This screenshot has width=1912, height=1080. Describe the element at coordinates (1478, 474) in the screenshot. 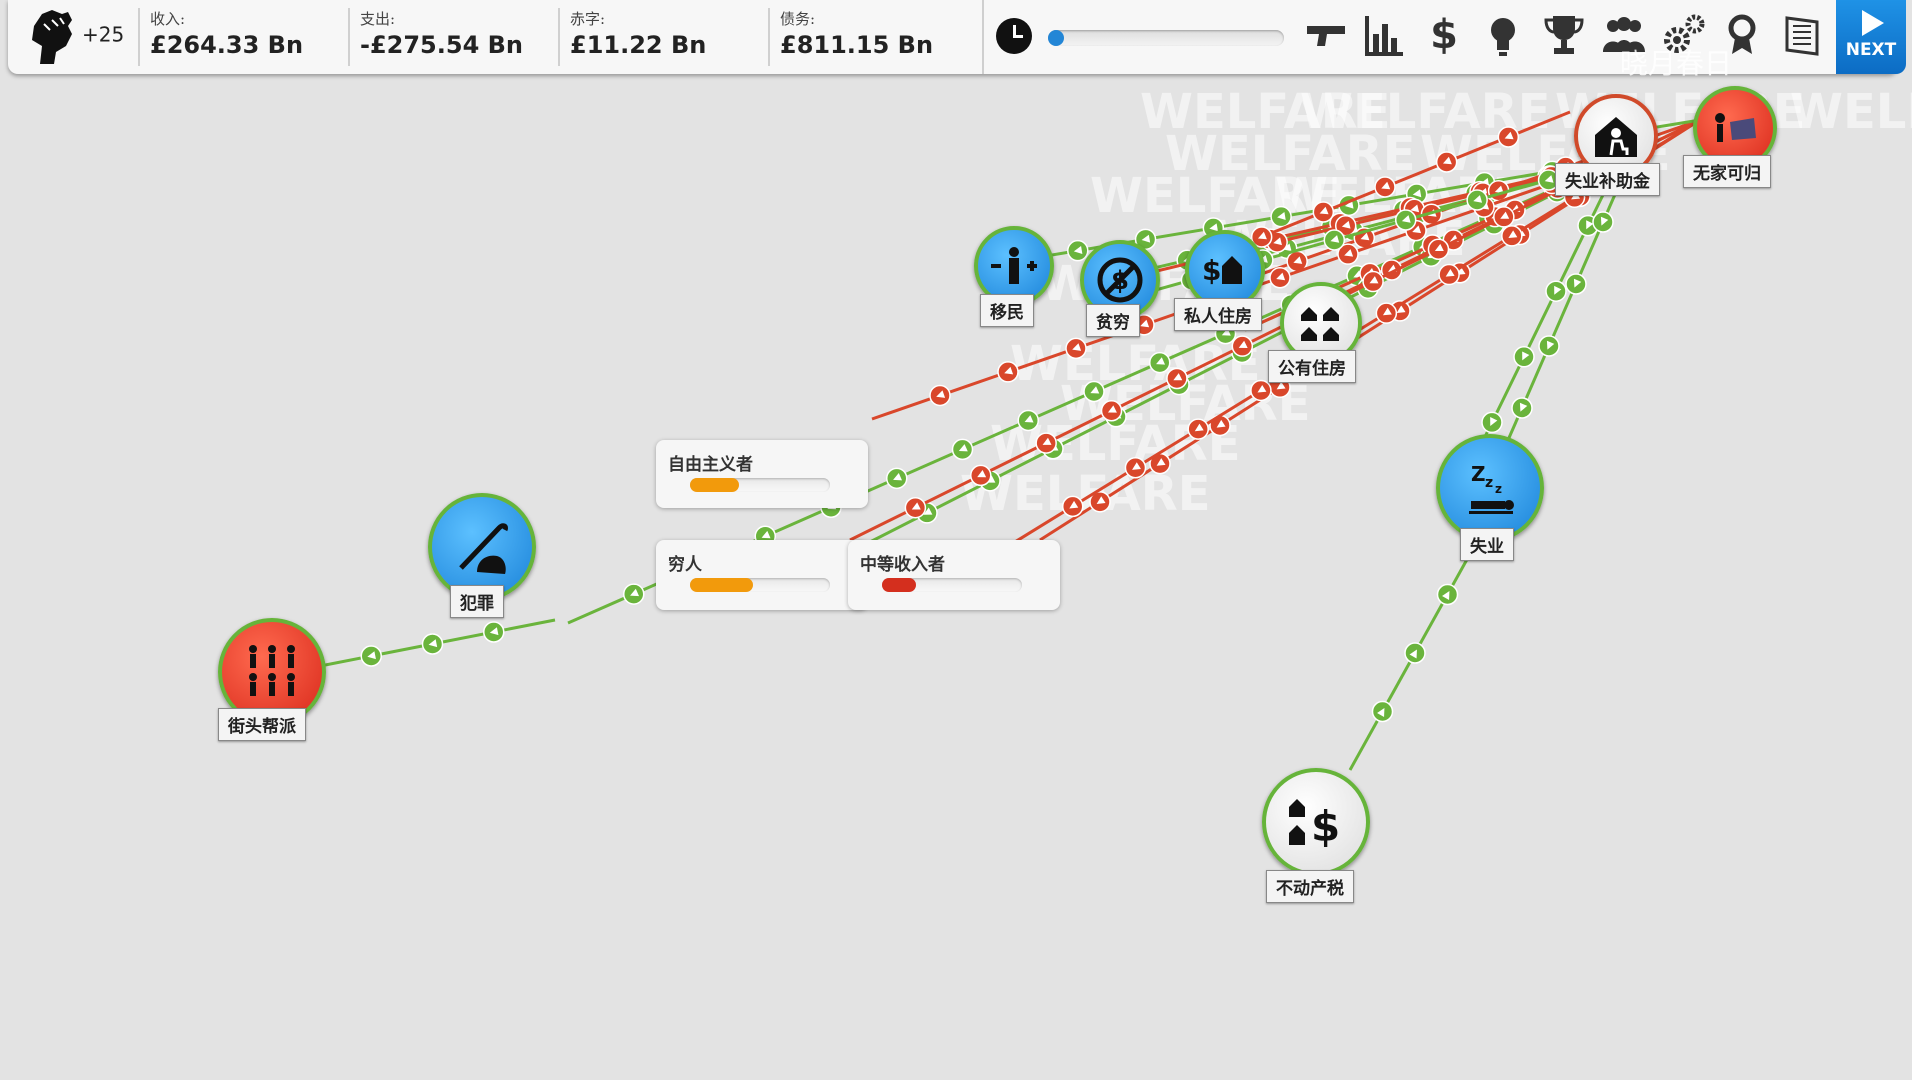

I see `svg-text: Z` at that location.